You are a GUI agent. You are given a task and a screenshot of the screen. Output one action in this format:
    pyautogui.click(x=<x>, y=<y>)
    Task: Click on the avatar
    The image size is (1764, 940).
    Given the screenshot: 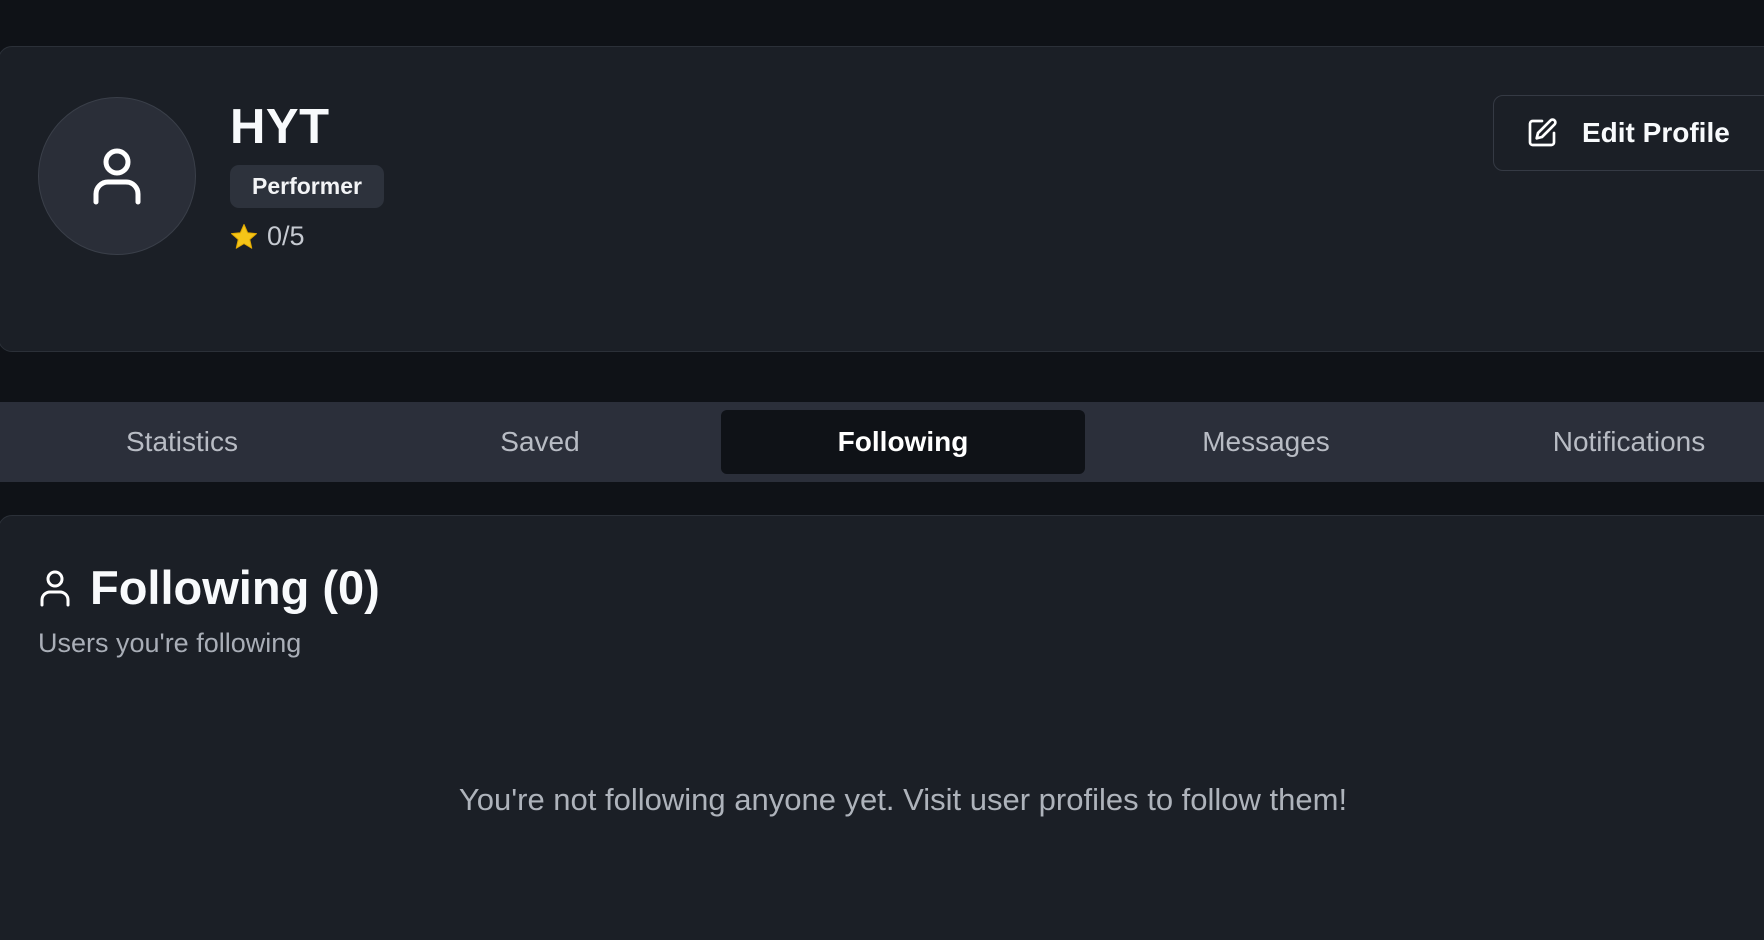 What is the action you would take?
    pyautogui.click(x=117, y=176)
    